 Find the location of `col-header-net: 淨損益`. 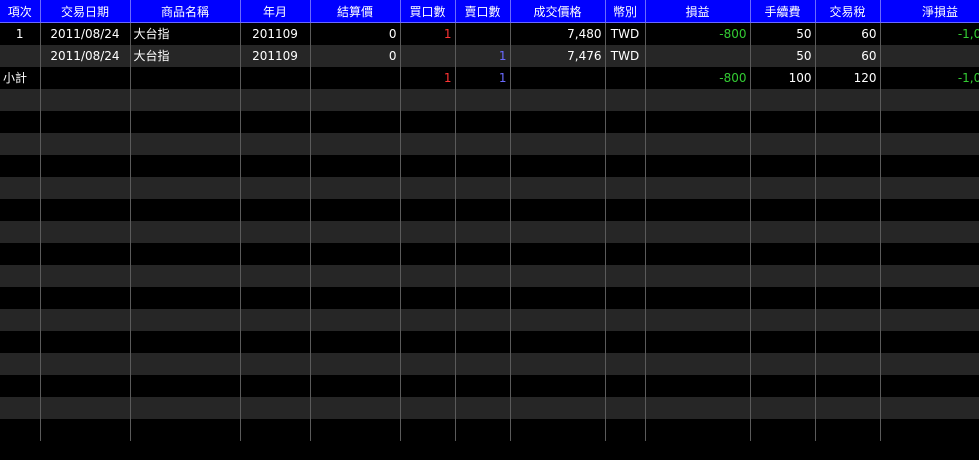

col-header-net: 淨損益 is located at coordinates (929, 11).